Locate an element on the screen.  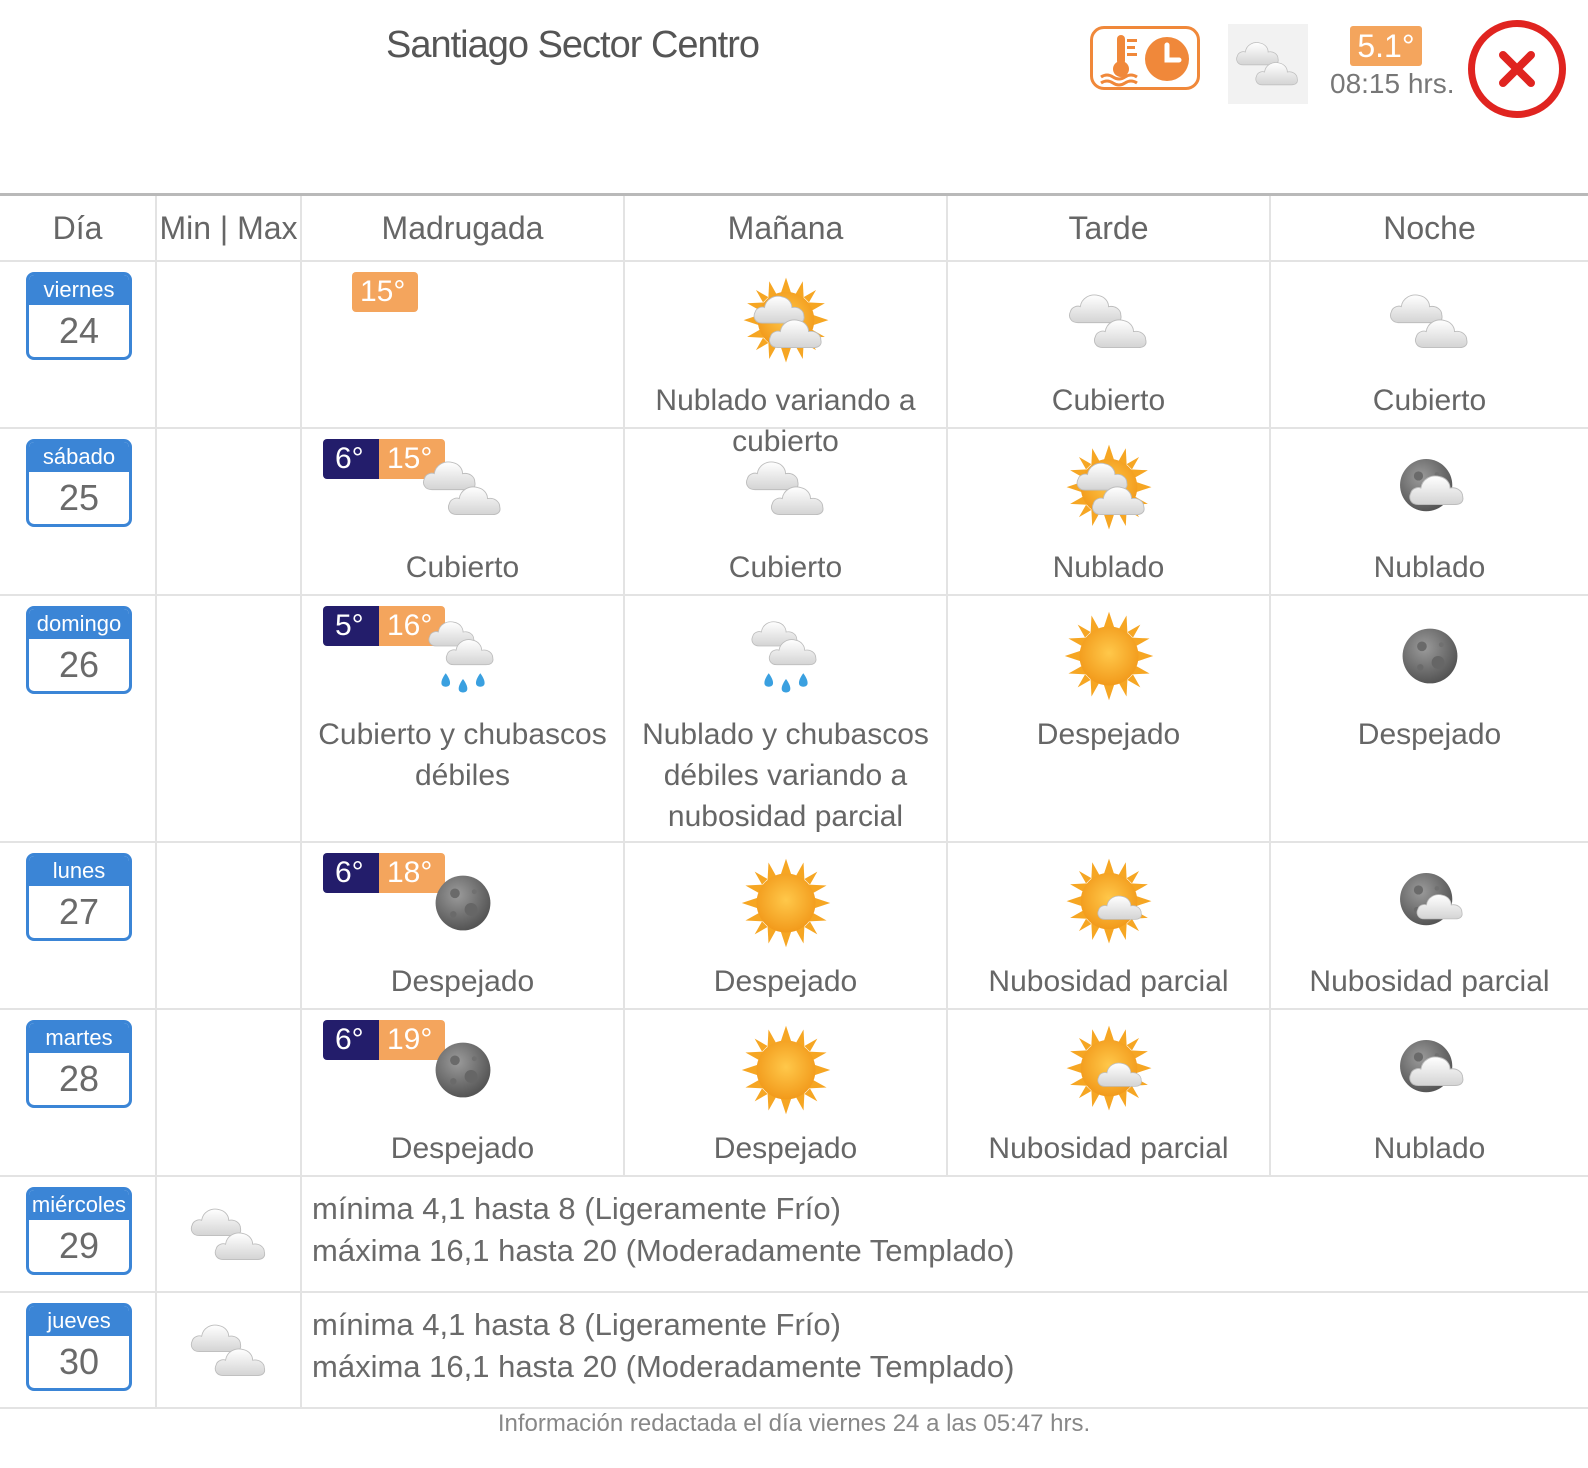
day-number: 27 is located at coordinates (79, 911).